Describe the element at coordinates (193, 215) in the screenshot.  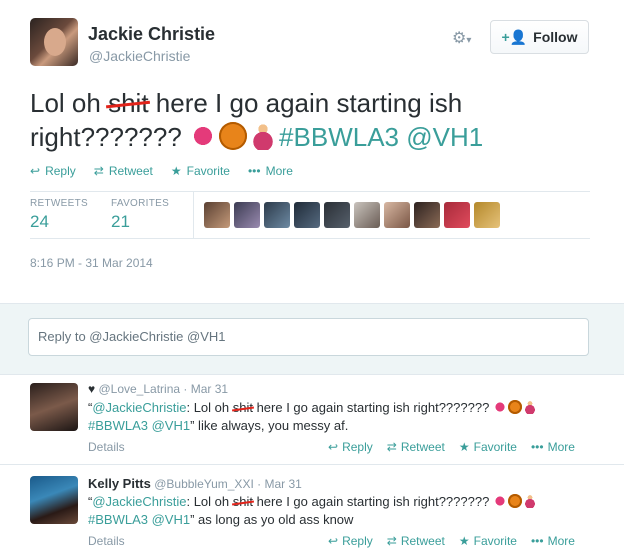
I see `stats-divider` at that location.